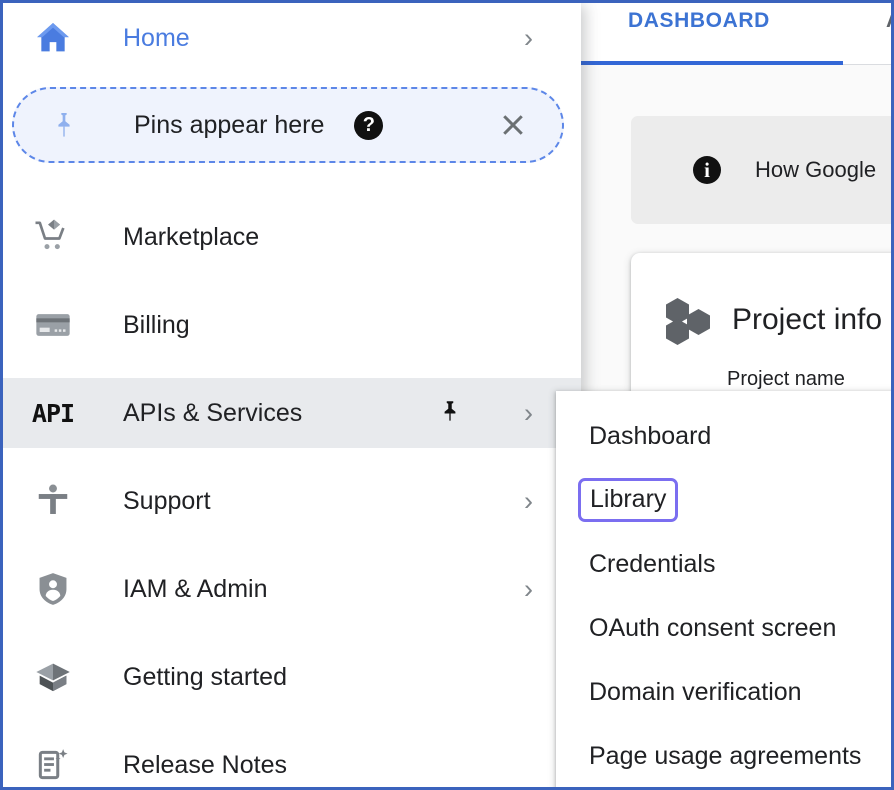  What do you see at coordinates (690, 321) in the screenshot?
I see `project-hexagon-icon` at bounding box center [690, 321].